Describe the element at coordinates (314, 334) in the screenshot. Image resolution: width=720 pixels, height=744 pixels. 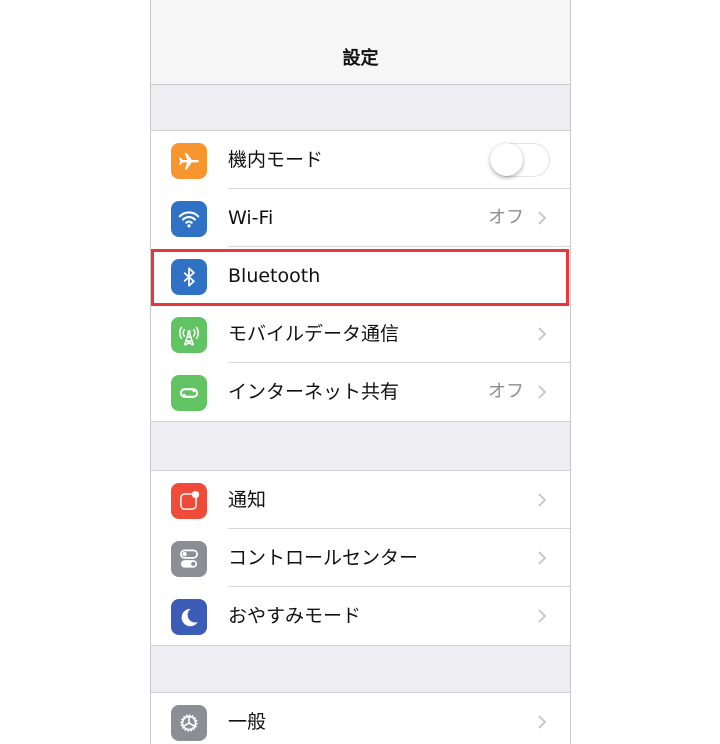
I see `row-label: モバイルデータ通信` at that location.